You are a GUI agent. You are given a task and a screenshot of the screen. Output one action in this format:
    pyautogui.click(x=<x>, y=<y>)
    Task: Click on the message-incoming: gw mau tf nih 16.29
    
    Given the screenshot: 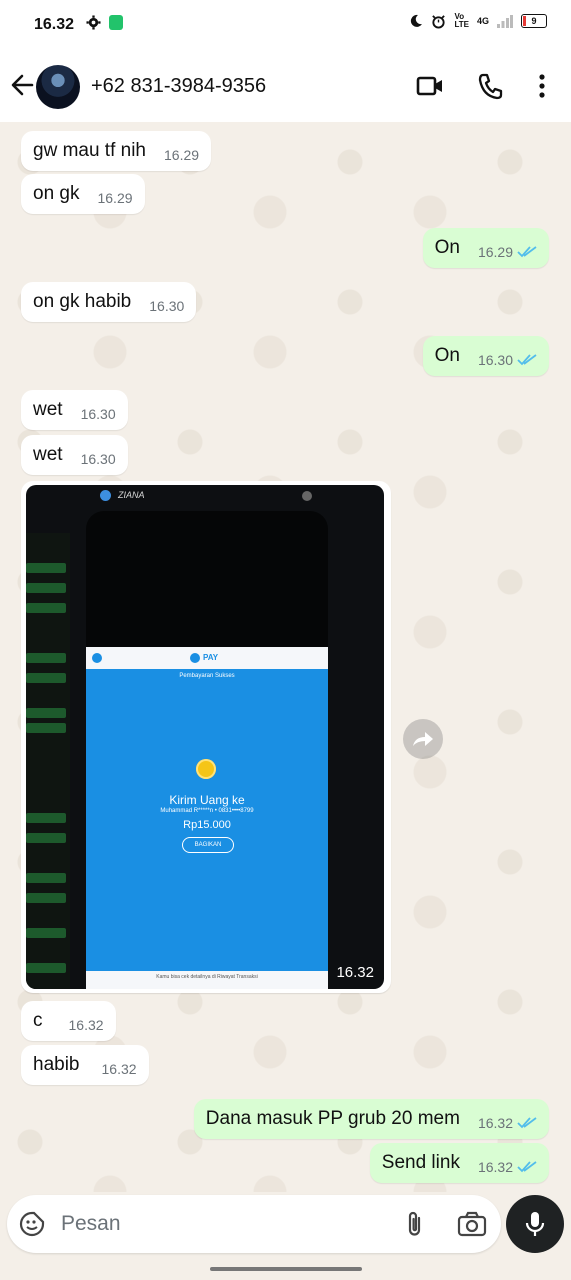 What is the action you would take?
    pyautogui.click(x=116, y=151)
    